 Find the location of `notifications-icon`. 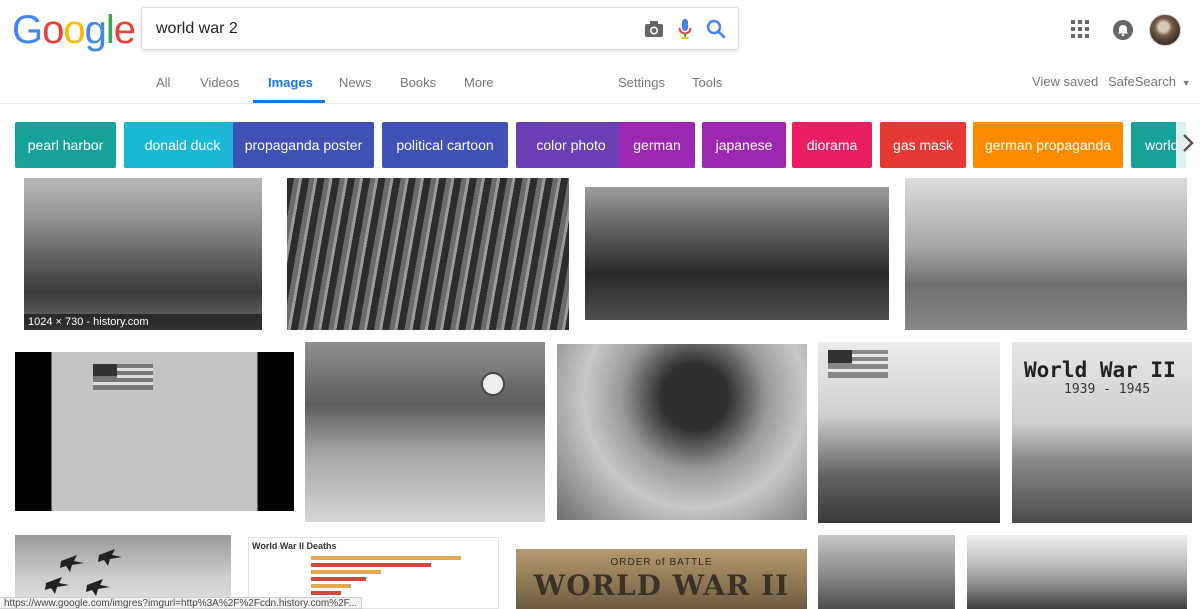

notifications-icon is located at coordinates (1123, 30).